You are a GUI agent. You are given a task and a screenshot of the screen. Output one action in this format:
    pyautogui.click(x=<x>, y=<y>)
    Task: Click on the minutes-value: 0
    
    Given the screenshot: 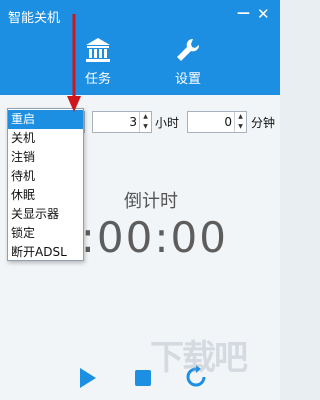 What is the action you would take?
    pyautogui.click(x=228, y=122)
    